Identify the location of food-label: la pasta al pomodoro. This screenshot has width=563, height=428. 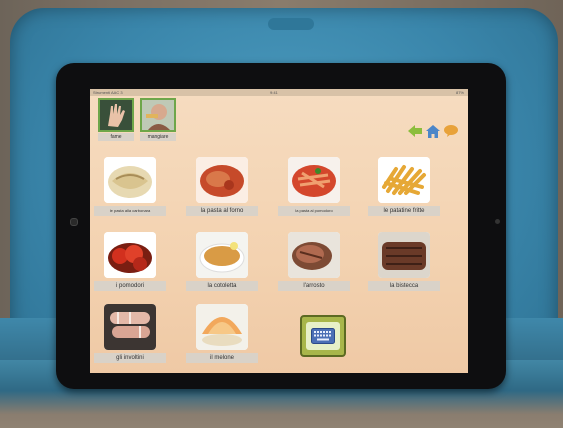
(314, 211).